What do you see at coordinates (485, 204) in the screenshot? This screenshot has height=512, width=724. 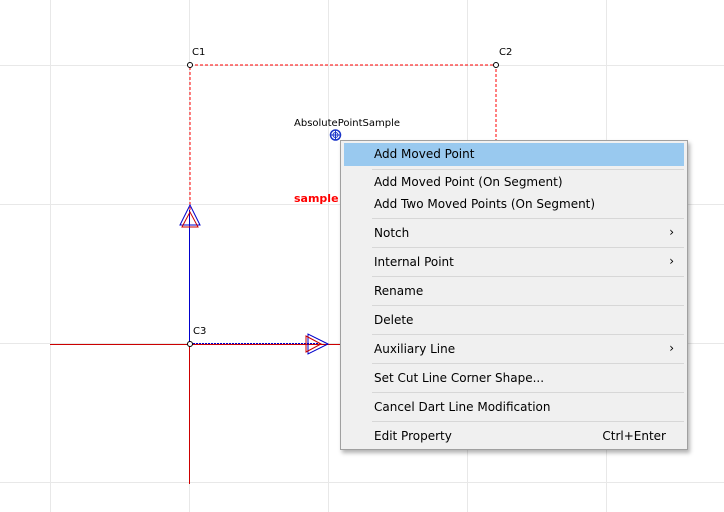 I see `menu-item-label: Add Two Moved Points (On Segment)` at bounding box center [485, 204].